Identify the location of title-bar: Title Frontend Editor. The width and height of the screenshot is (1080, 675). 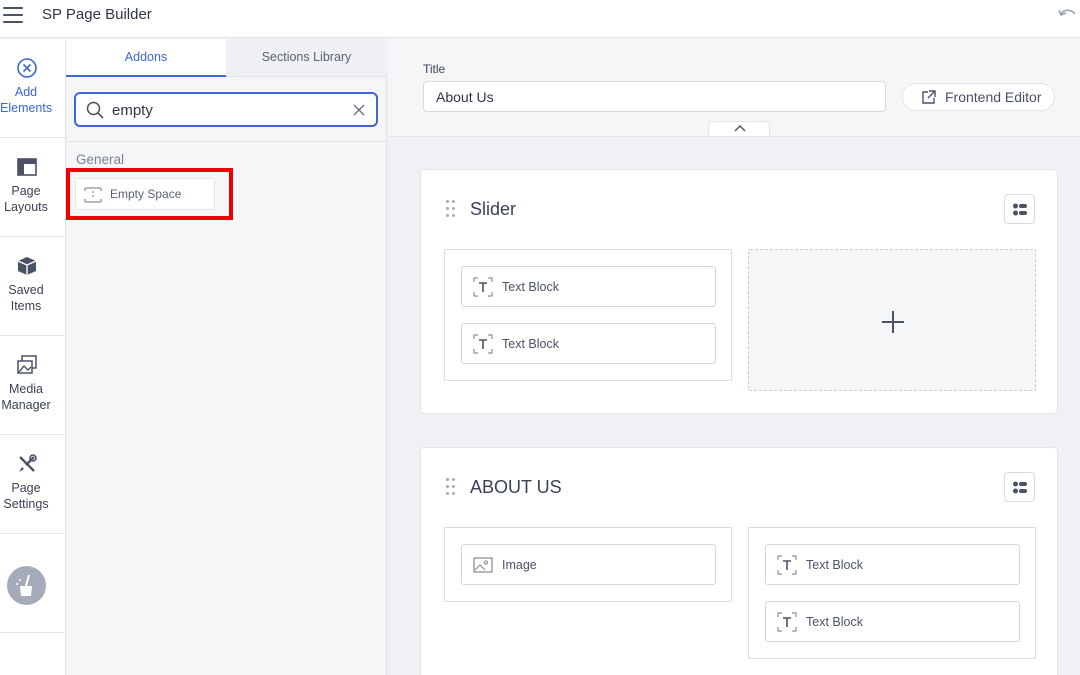
(734, 88).